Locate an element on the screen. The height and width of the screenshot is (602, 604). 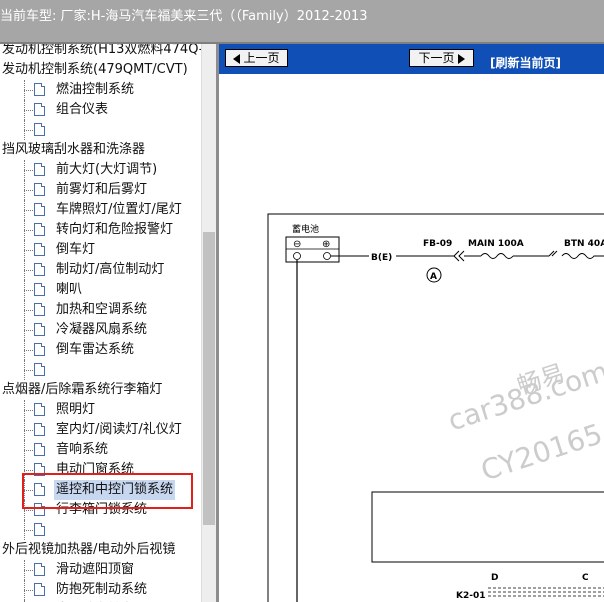
tree-item: 车牌照灯/位置灯/尾灯 is located at coordinates (100, 210).